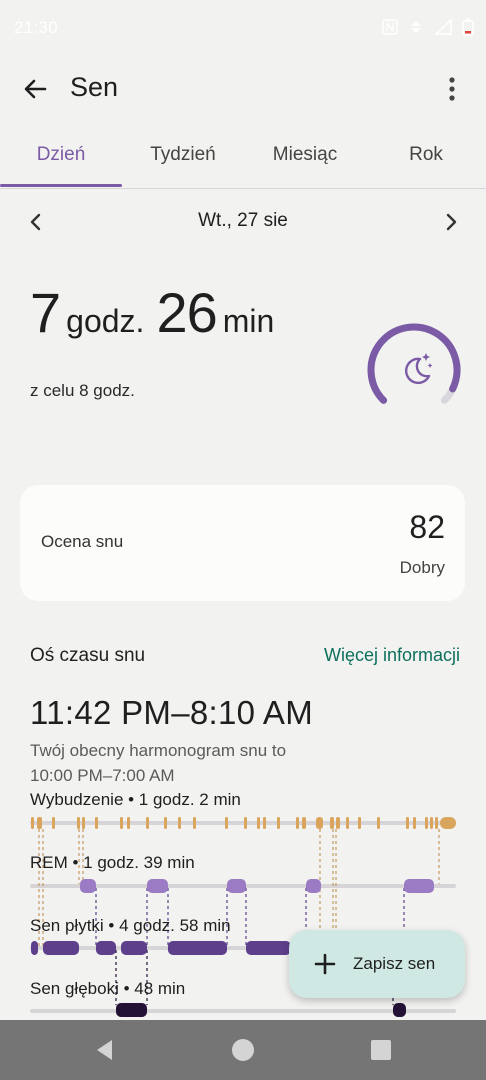  What do you see at coordinates (443, 27) in the screenshot?
I see `signal-icon` at bounding box center [443, 27].